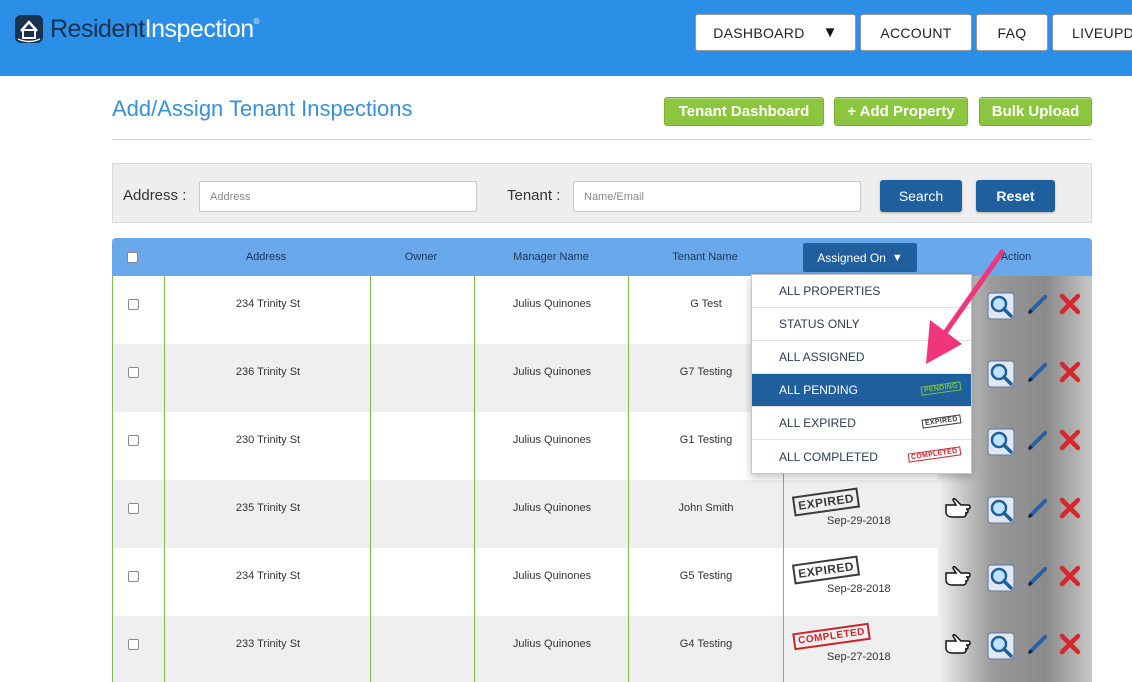 This screenshot has height=682, width=1132. I want to click on expired-stamp: EXPIRED, so click(941, 421).